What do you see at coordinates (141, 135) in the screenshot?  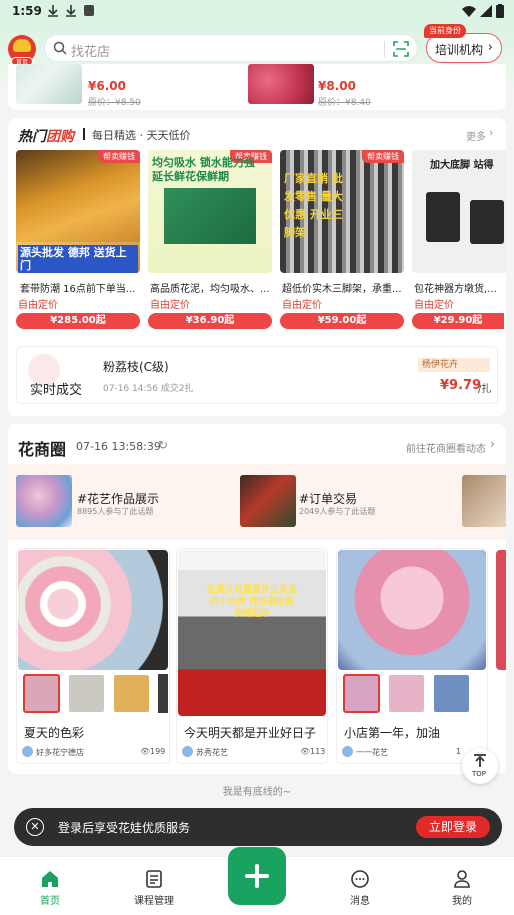 I see `hot-deals-subtitle: 每日精选 · 天天低价` at bounding box center [141, 135].